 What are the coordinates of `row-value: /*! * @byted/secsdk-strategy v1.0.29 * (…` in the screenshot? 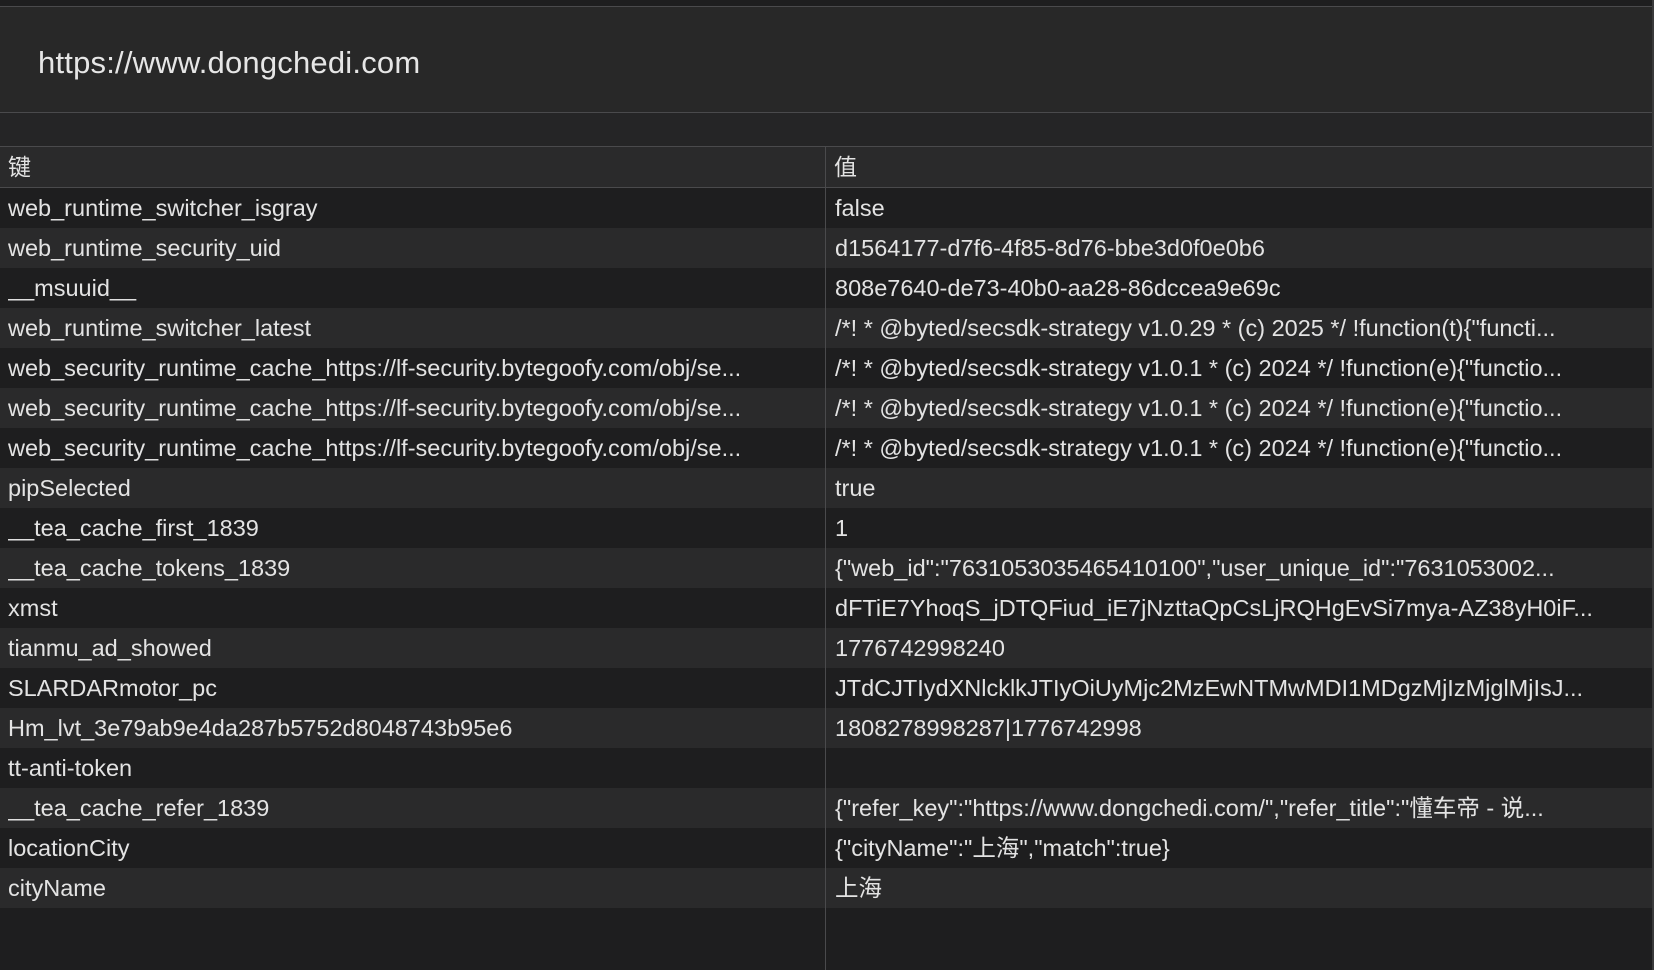 It's located at (1195, 328).